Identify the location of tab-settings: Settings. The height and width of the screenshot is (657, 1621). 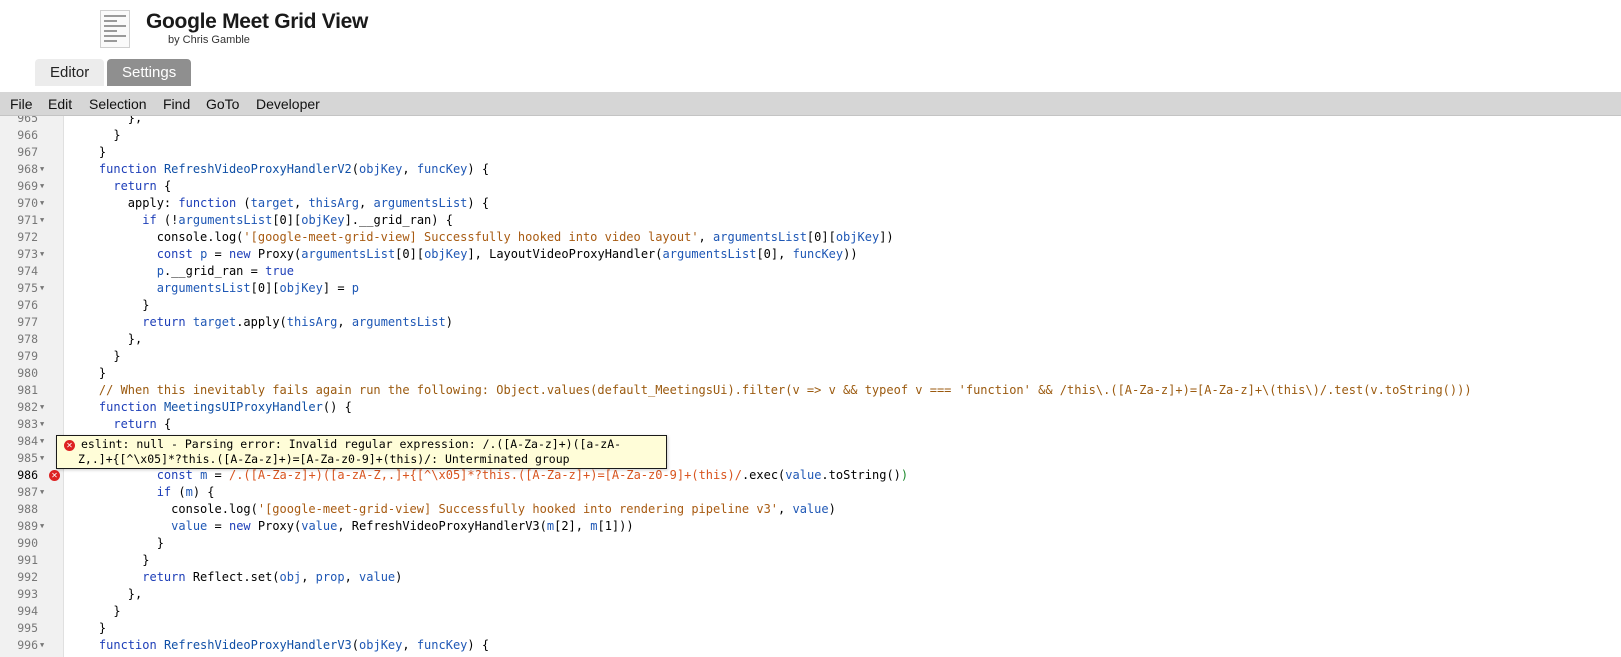
(149, 72).